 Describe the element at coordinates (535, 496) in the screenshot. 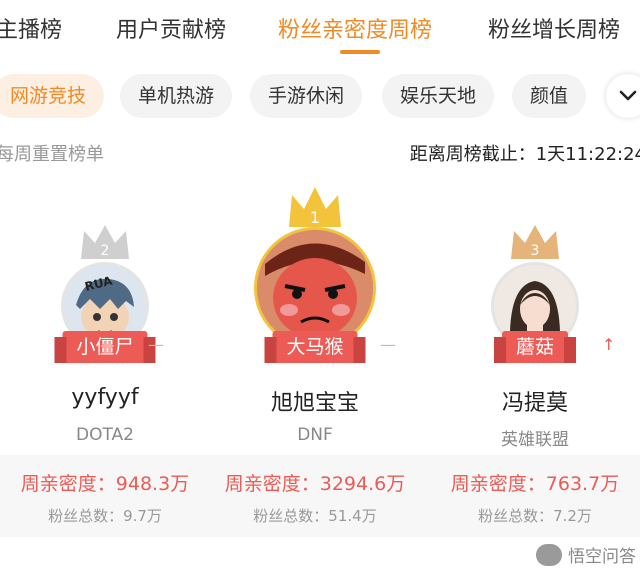

I see `stats-rank-3: 周亲密度：763.7万 粉丝总数：7.2万` at that location.